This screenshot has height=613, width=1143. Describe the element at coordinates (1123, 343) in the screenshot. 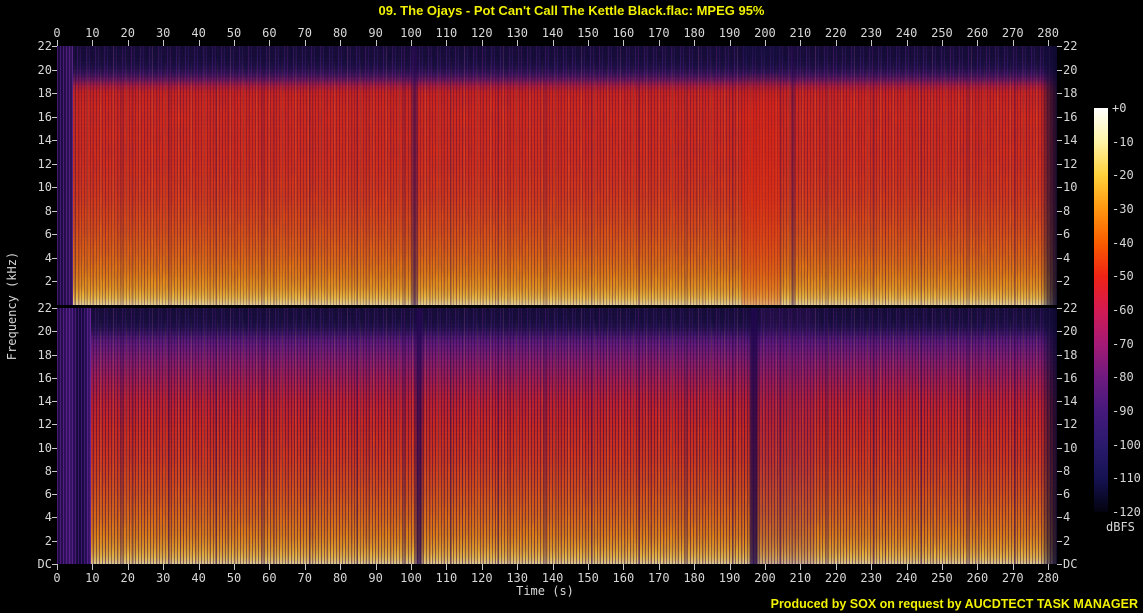

I see `colorbar-tick-label: -70` at that location.